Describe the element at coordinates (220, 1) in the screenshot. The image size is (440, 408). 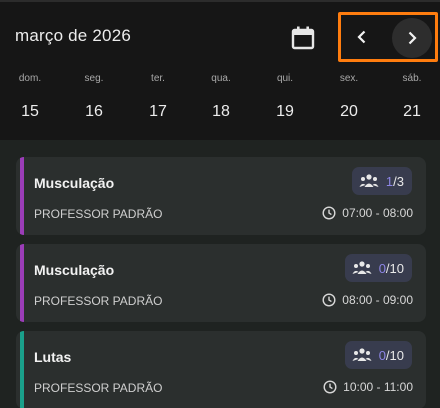
I see `divider` at that location.